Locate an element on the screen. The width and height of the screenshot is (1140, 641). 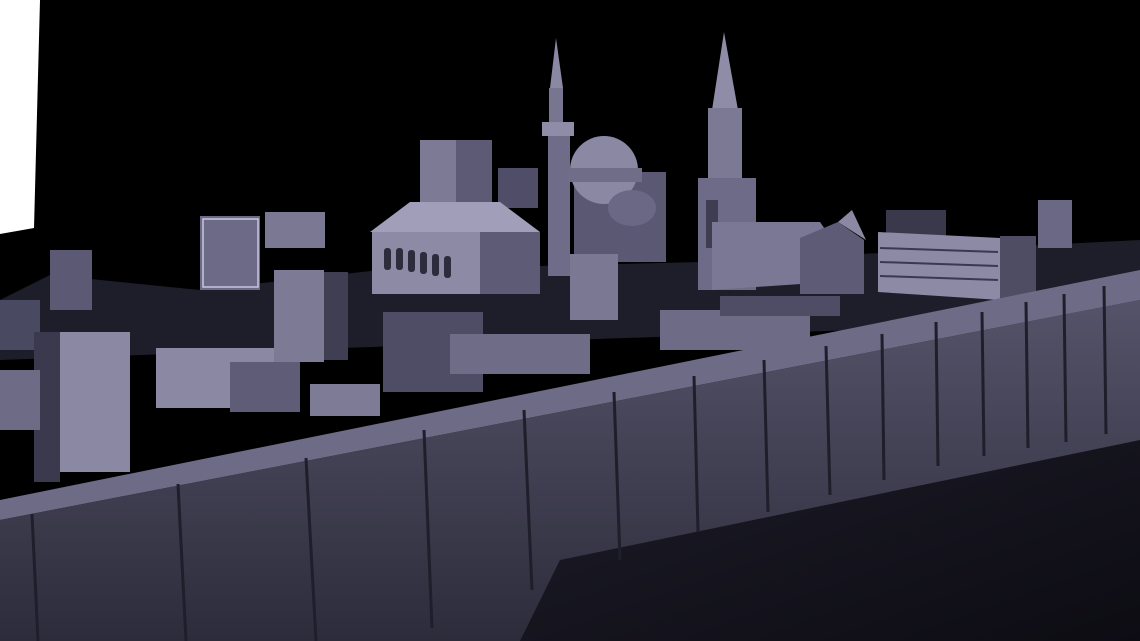
light-panel is located at coordinates (20, 117).